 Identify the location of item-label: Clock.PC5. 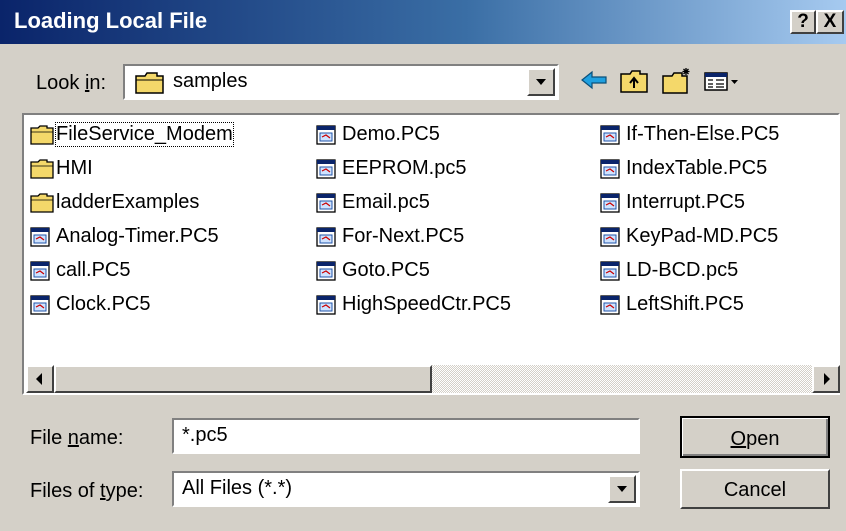
(103, 304).